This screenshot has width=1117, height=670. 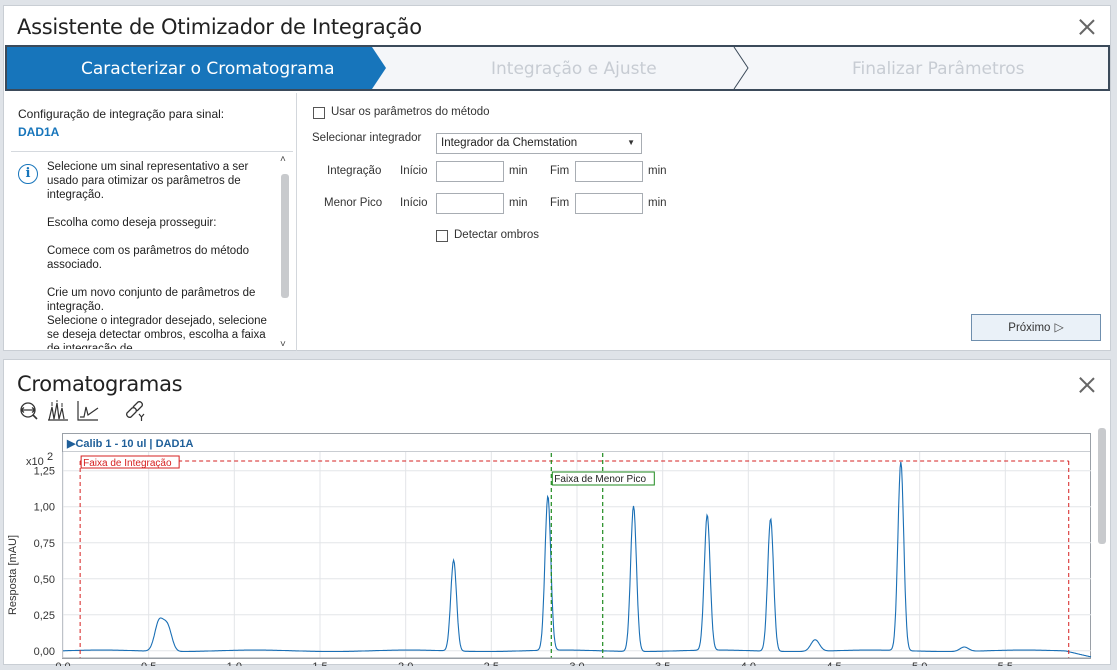 What do you see at coordinates (741, 68) in the screenshot?
I see `step-separator` at bounding box center [741, 68].